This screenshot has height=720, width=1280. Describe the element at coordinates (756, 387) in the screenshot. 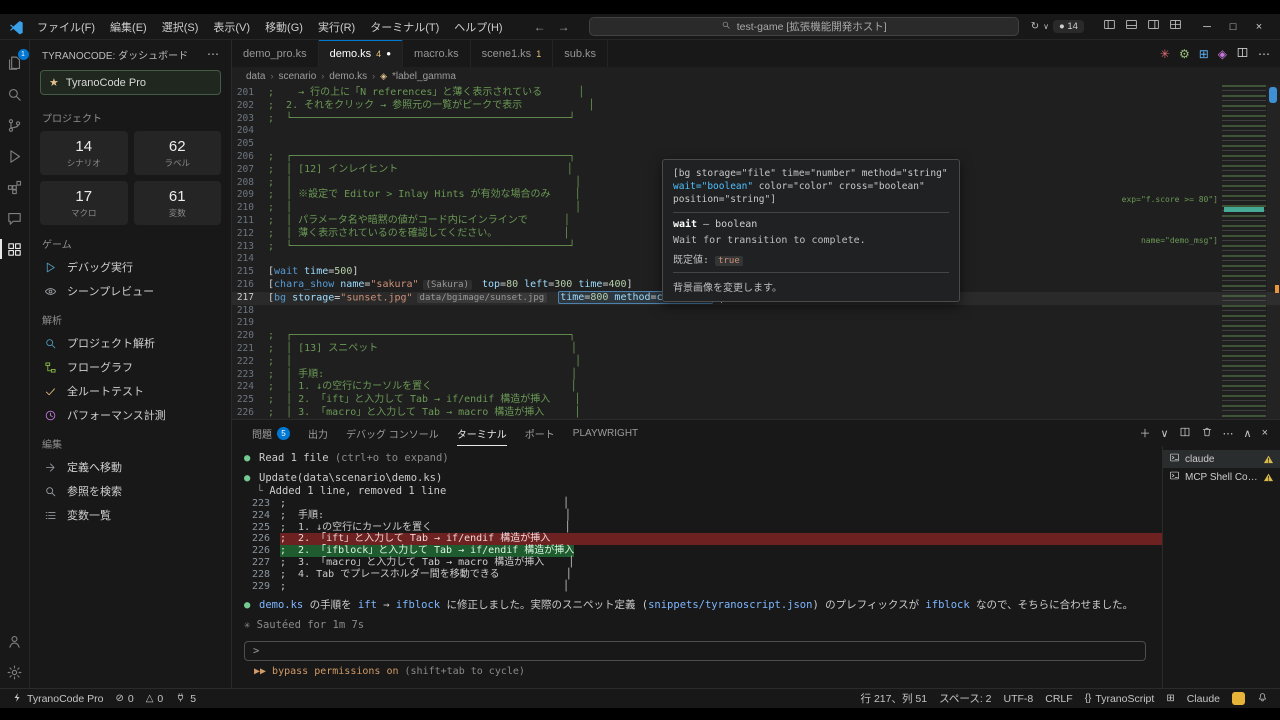

I see `code-line-224: 224 ; │ 1. ↓の空行にカーソルを置く │` at that location.